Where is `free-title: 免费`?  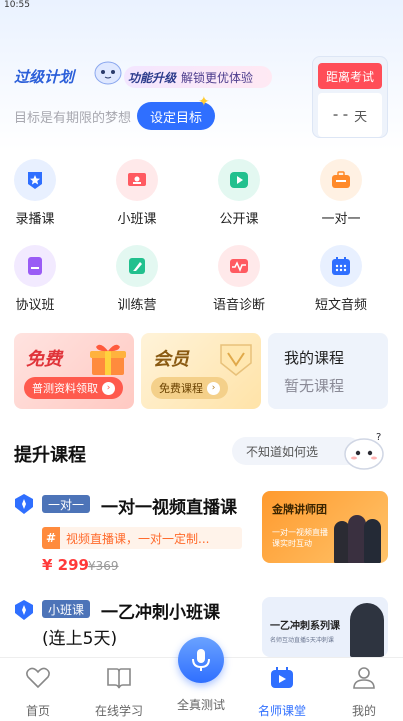 free-title: 免费 is located at coordinates (44, 359).